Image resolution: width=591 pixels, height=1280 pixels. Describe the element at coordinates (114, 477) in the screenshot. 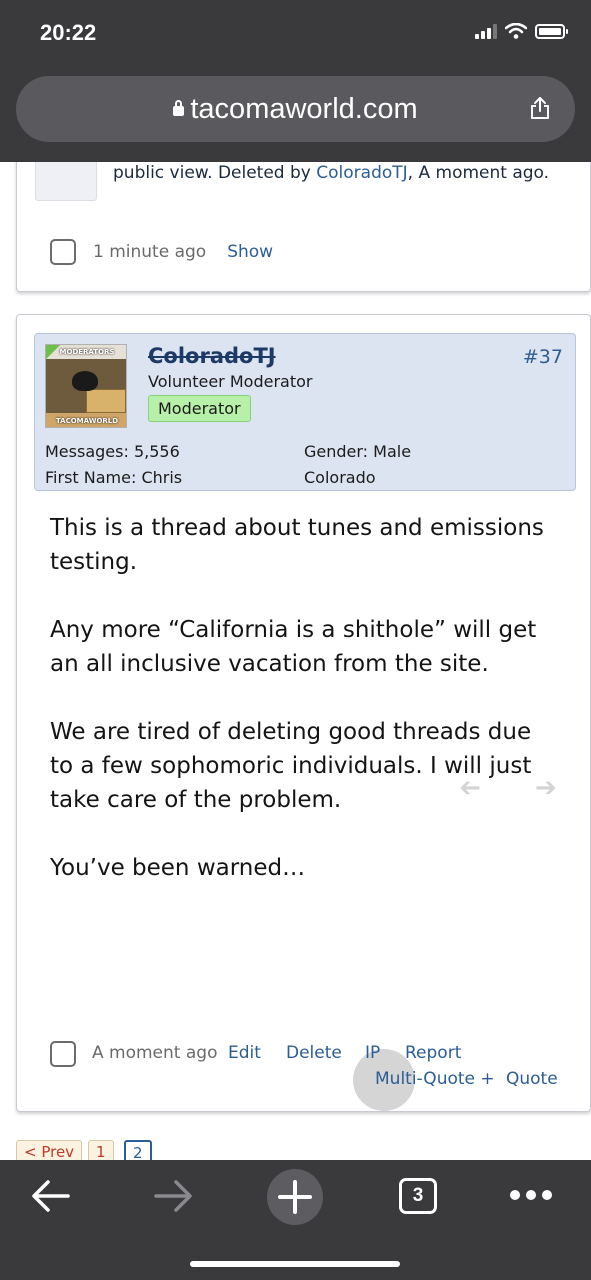

I see `first-name-stat: First Name: Chris` at that location.